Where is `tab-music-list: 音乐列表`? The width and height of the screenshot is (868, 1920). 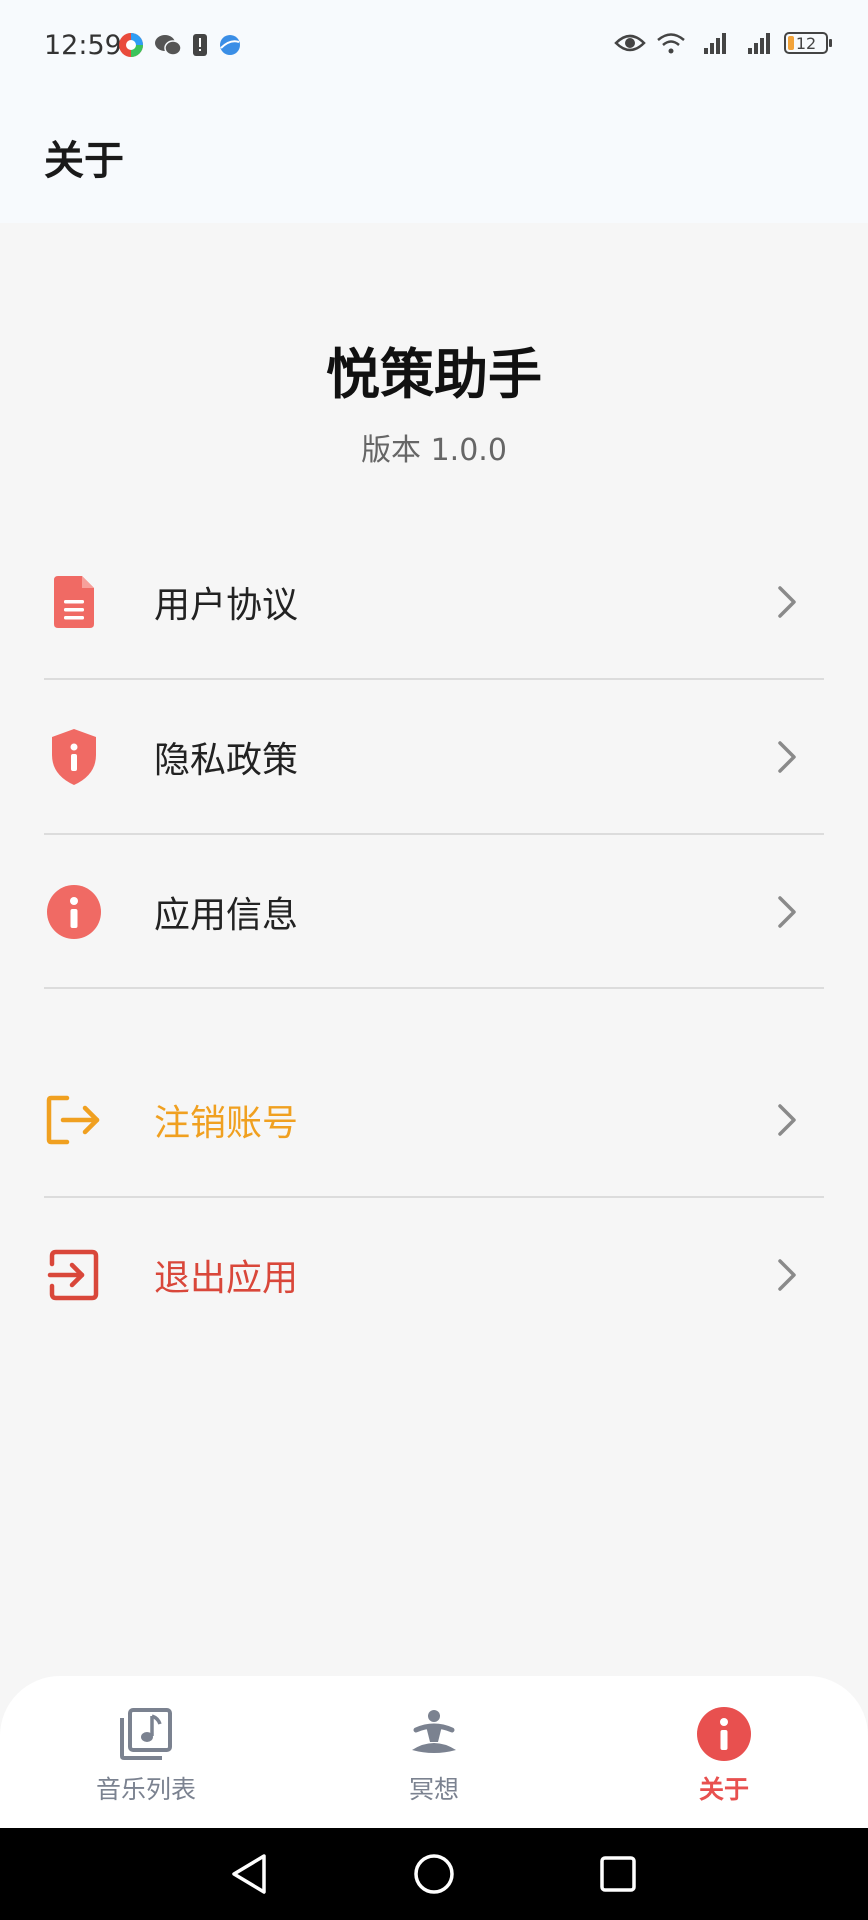 tab-music-list: 音乐列表 is located at coordinates (146, 1752).